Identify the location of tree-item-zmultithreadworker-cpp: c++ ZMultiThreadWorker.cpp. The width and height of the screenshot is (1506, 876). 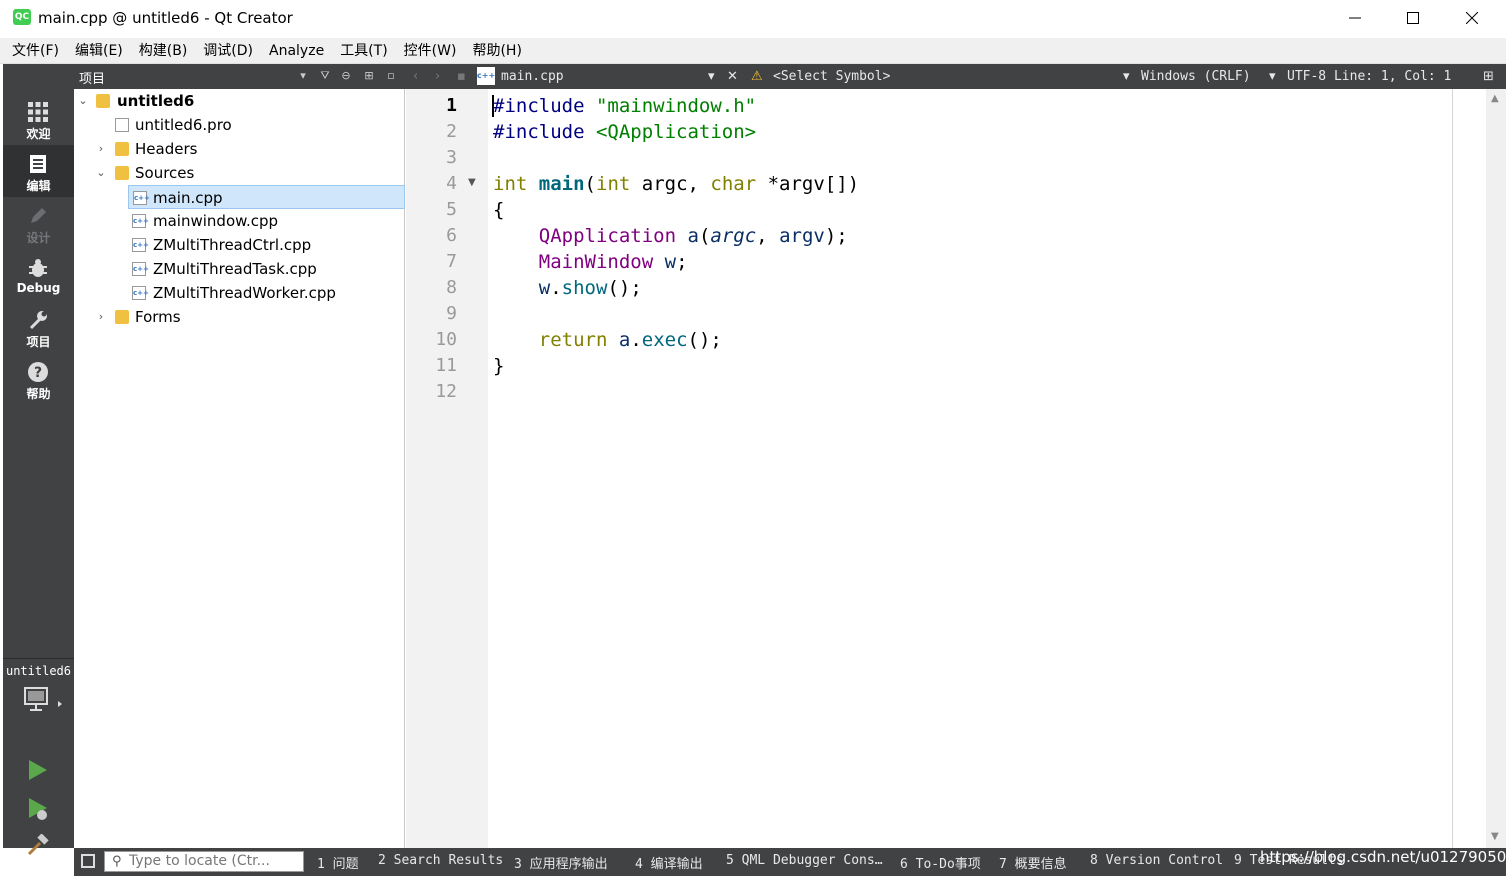
(239, 293).